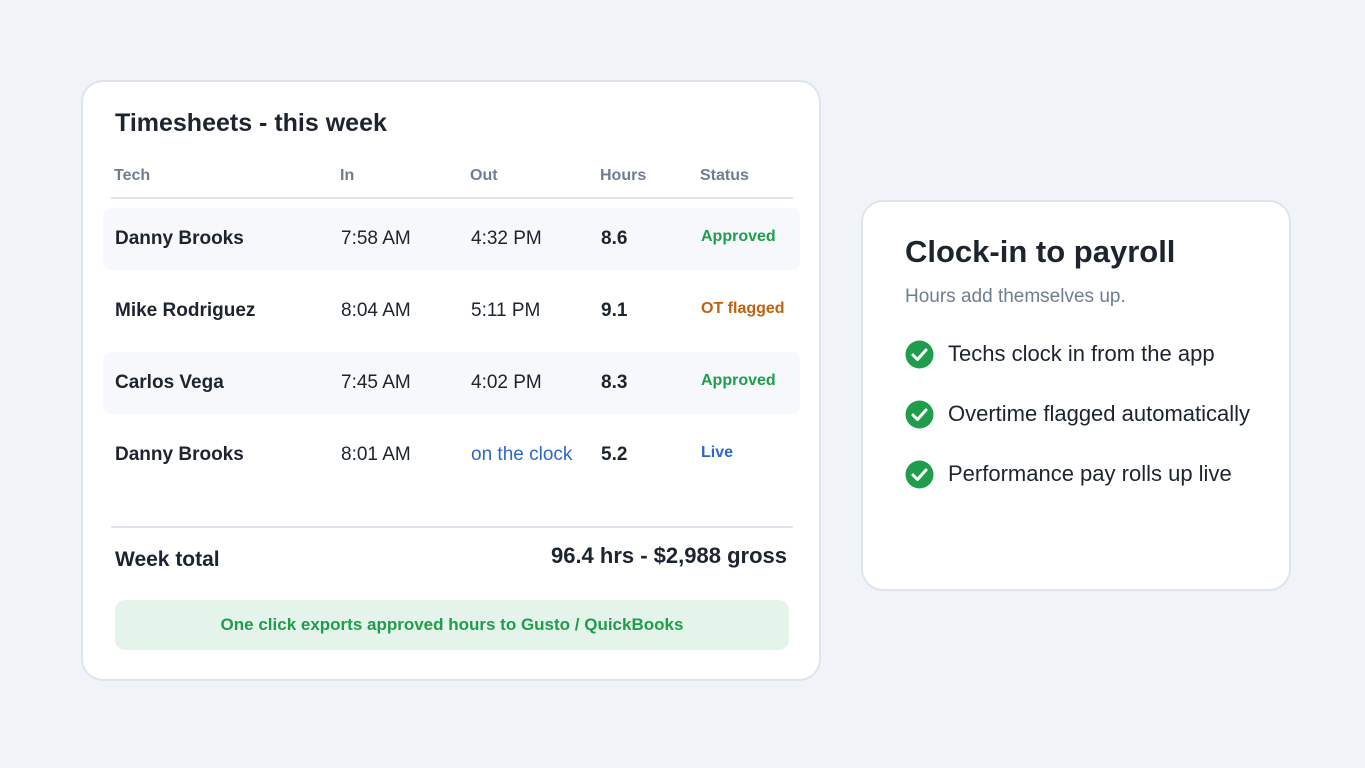 The width and height of the screenshot is (1365, 768). What do you see at coordinates (185, 310) in the screenshot?
I see `tech-name: Mike Rodriguez` at bounding box center [185, 310].